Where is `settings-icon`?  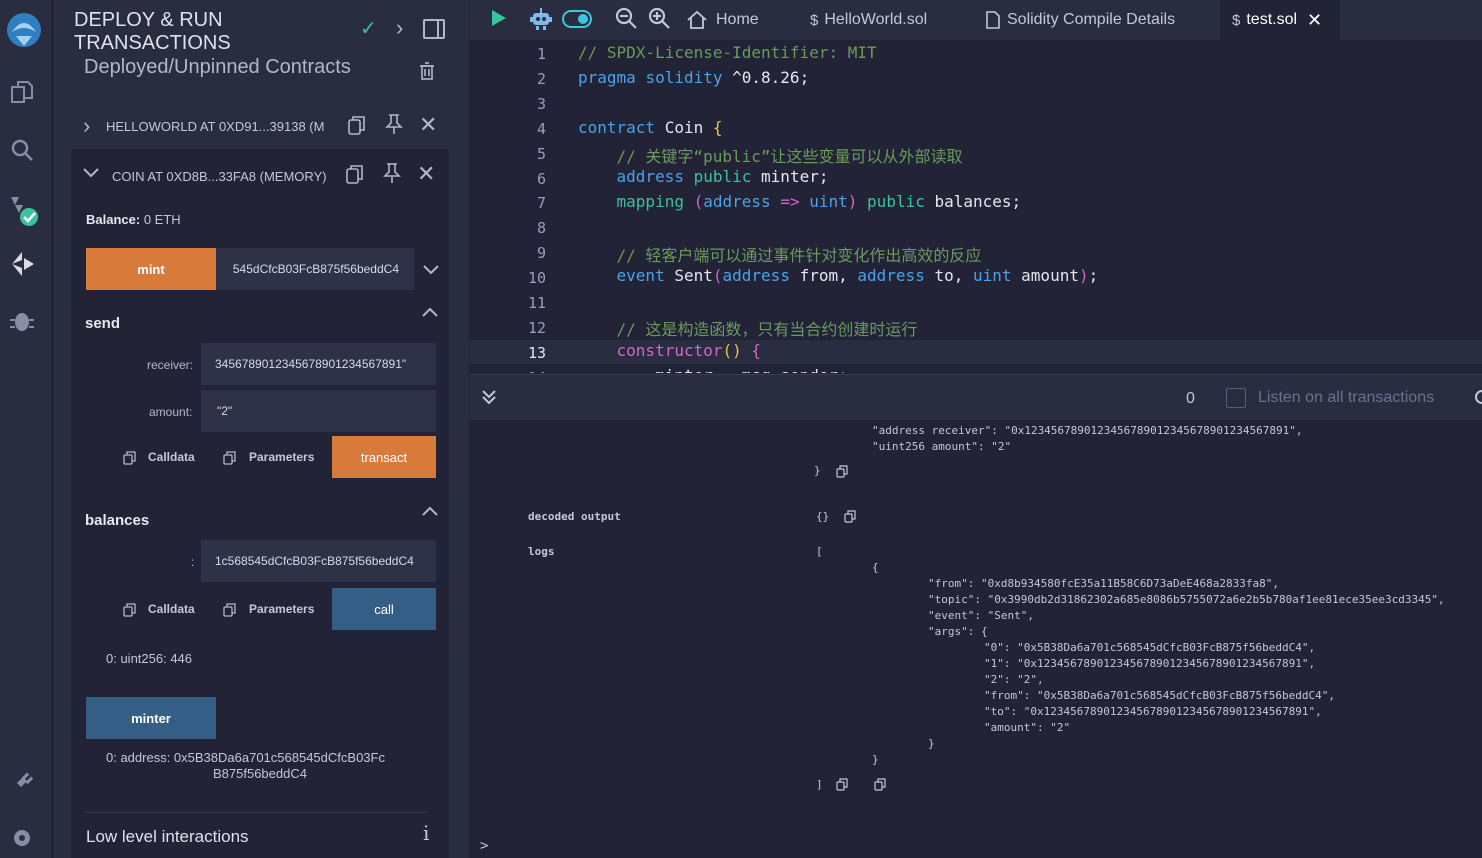
settings-icon is located at coordinates (22, 838).